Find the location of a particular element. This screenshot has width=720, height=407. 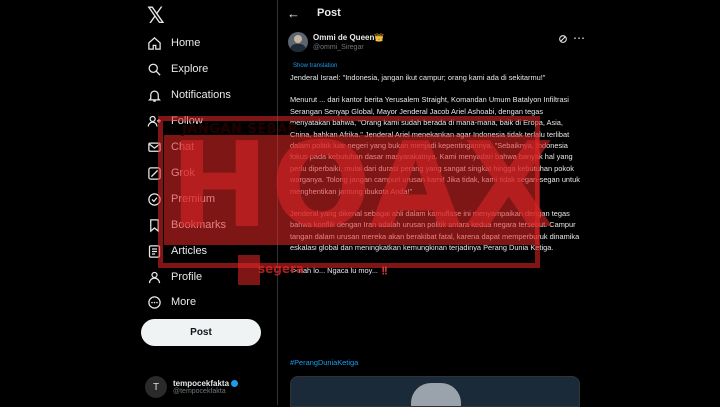

premium-icon is located at coordinates (154, 199).